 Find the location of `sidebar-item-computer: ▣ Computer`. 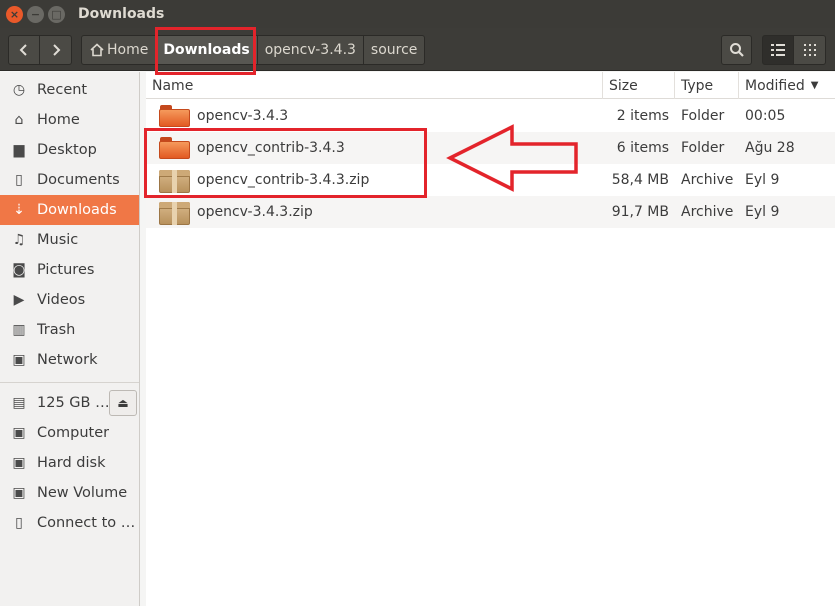

sidebar-item-computer: ▣ Computer is located at coordinates (69, 433).